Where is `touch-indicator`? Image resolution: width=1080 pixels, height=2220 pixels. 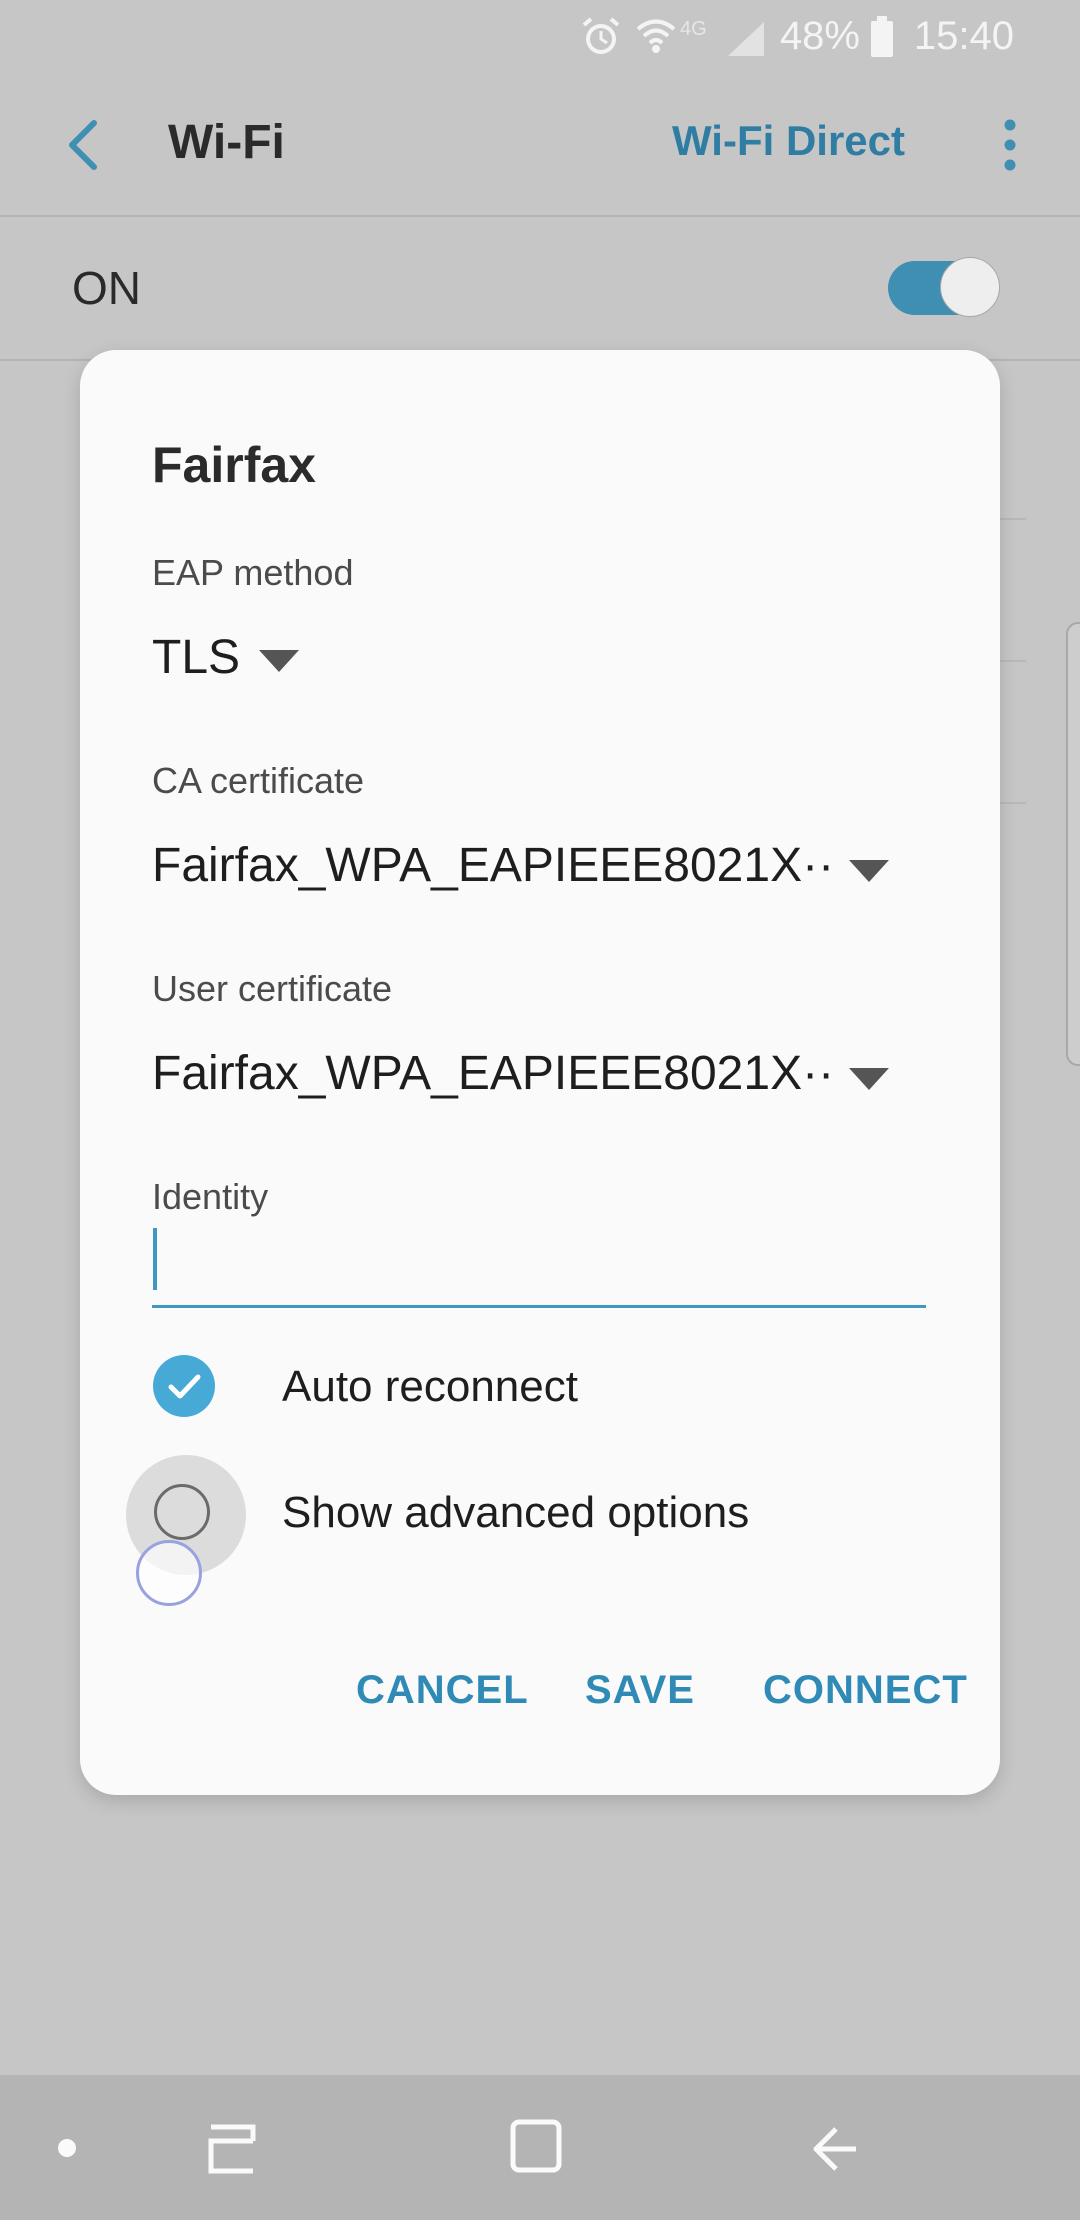 touch-indicator is located at coordinates (169, 1573).